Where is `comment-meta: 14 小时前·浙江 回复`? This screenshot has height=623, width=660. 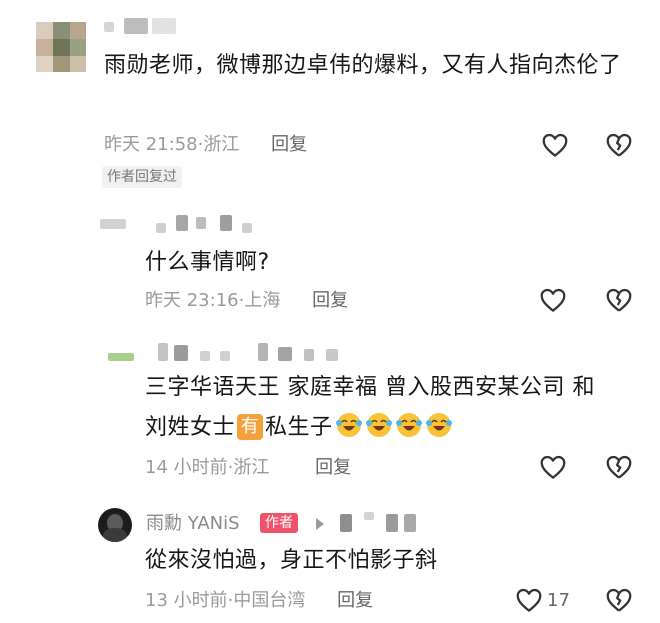 comment-meta: 14 小时前·浙江 回复 is located at coordinates (248, 468).